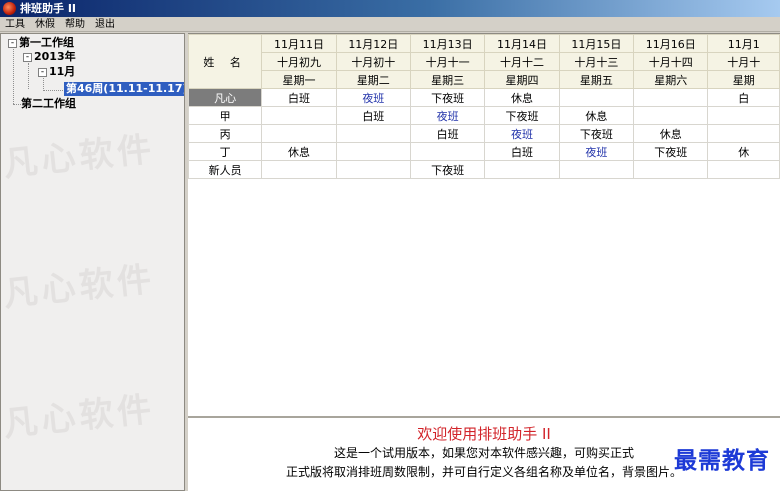 This screenshot has height=491, width=780. I want to click on weekday-header: 星期二, so click(373, 79).